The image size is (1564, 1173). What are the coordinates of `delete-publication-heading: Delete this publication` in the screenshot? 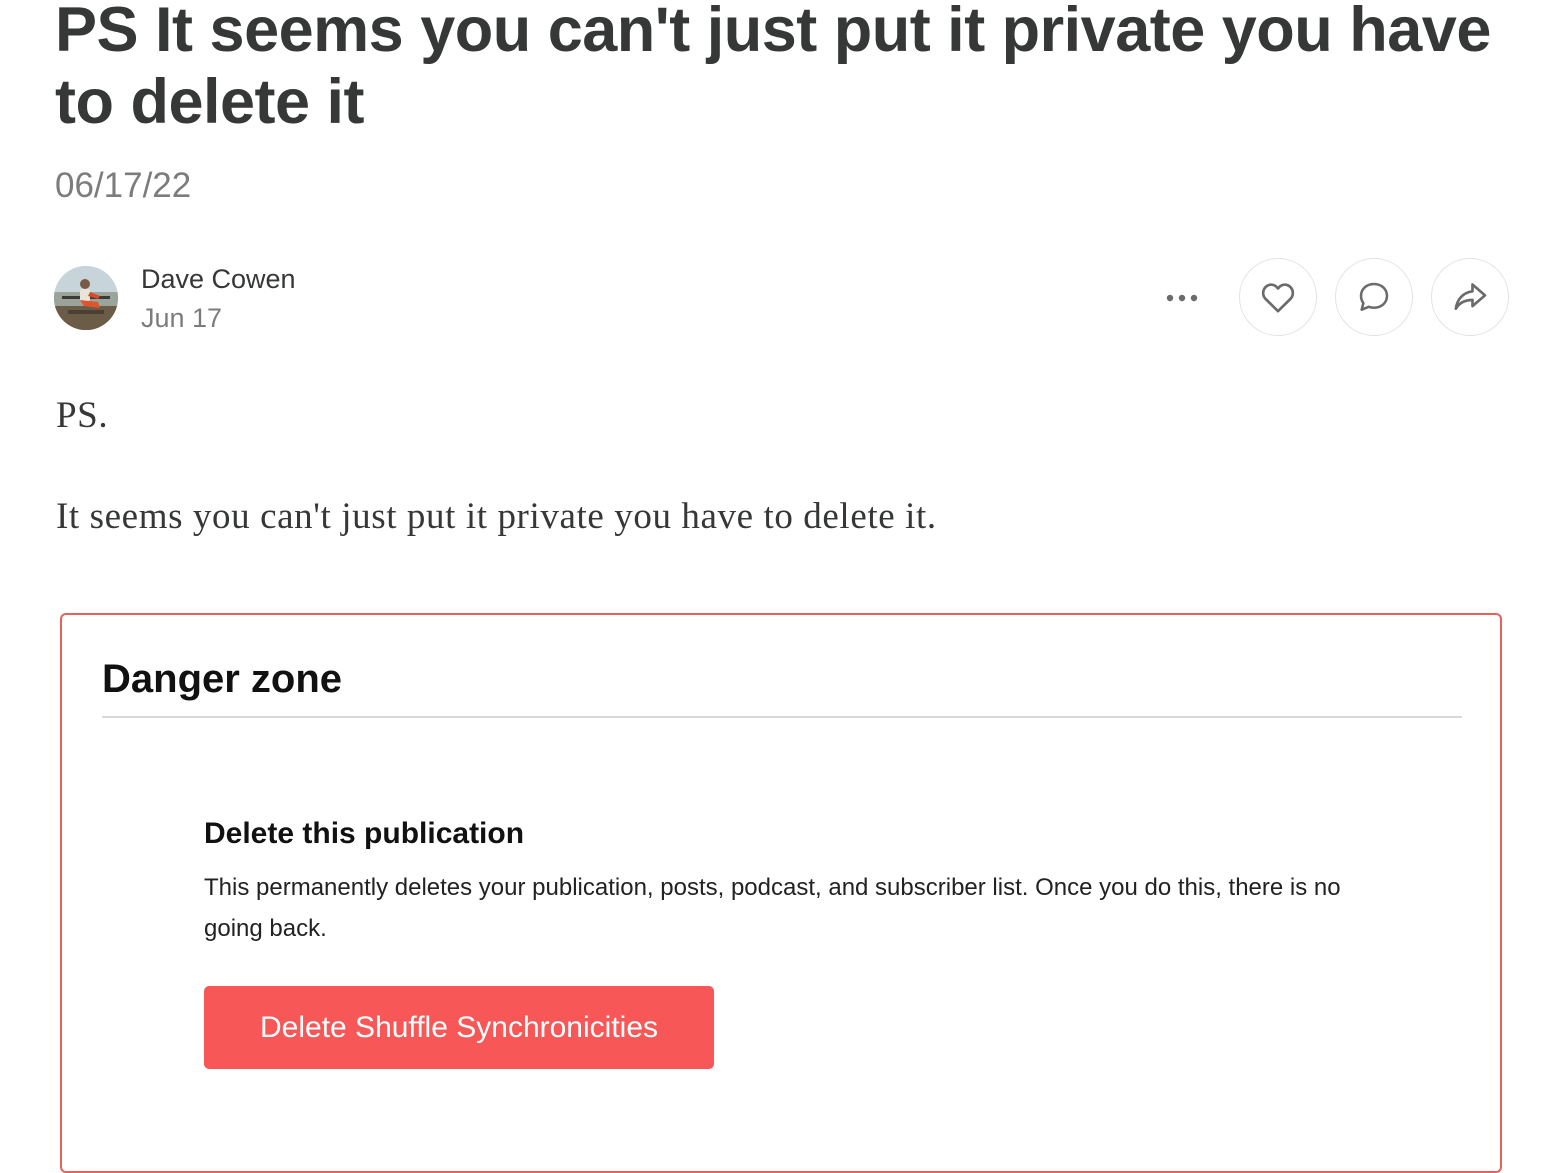 It's located at (364, 833).